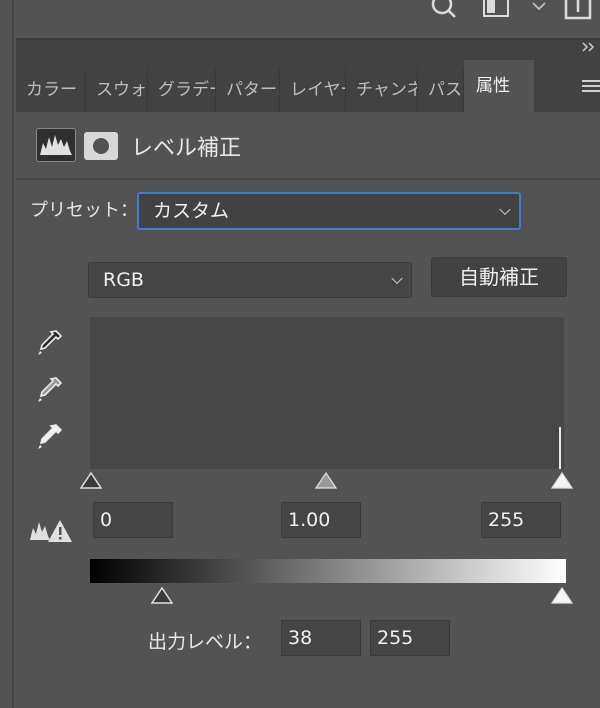 This screenshot has height=708, width=600. Describe the element at coordinates (321, 638) in the screenshot. I see `output-low-field: 38` at that location.